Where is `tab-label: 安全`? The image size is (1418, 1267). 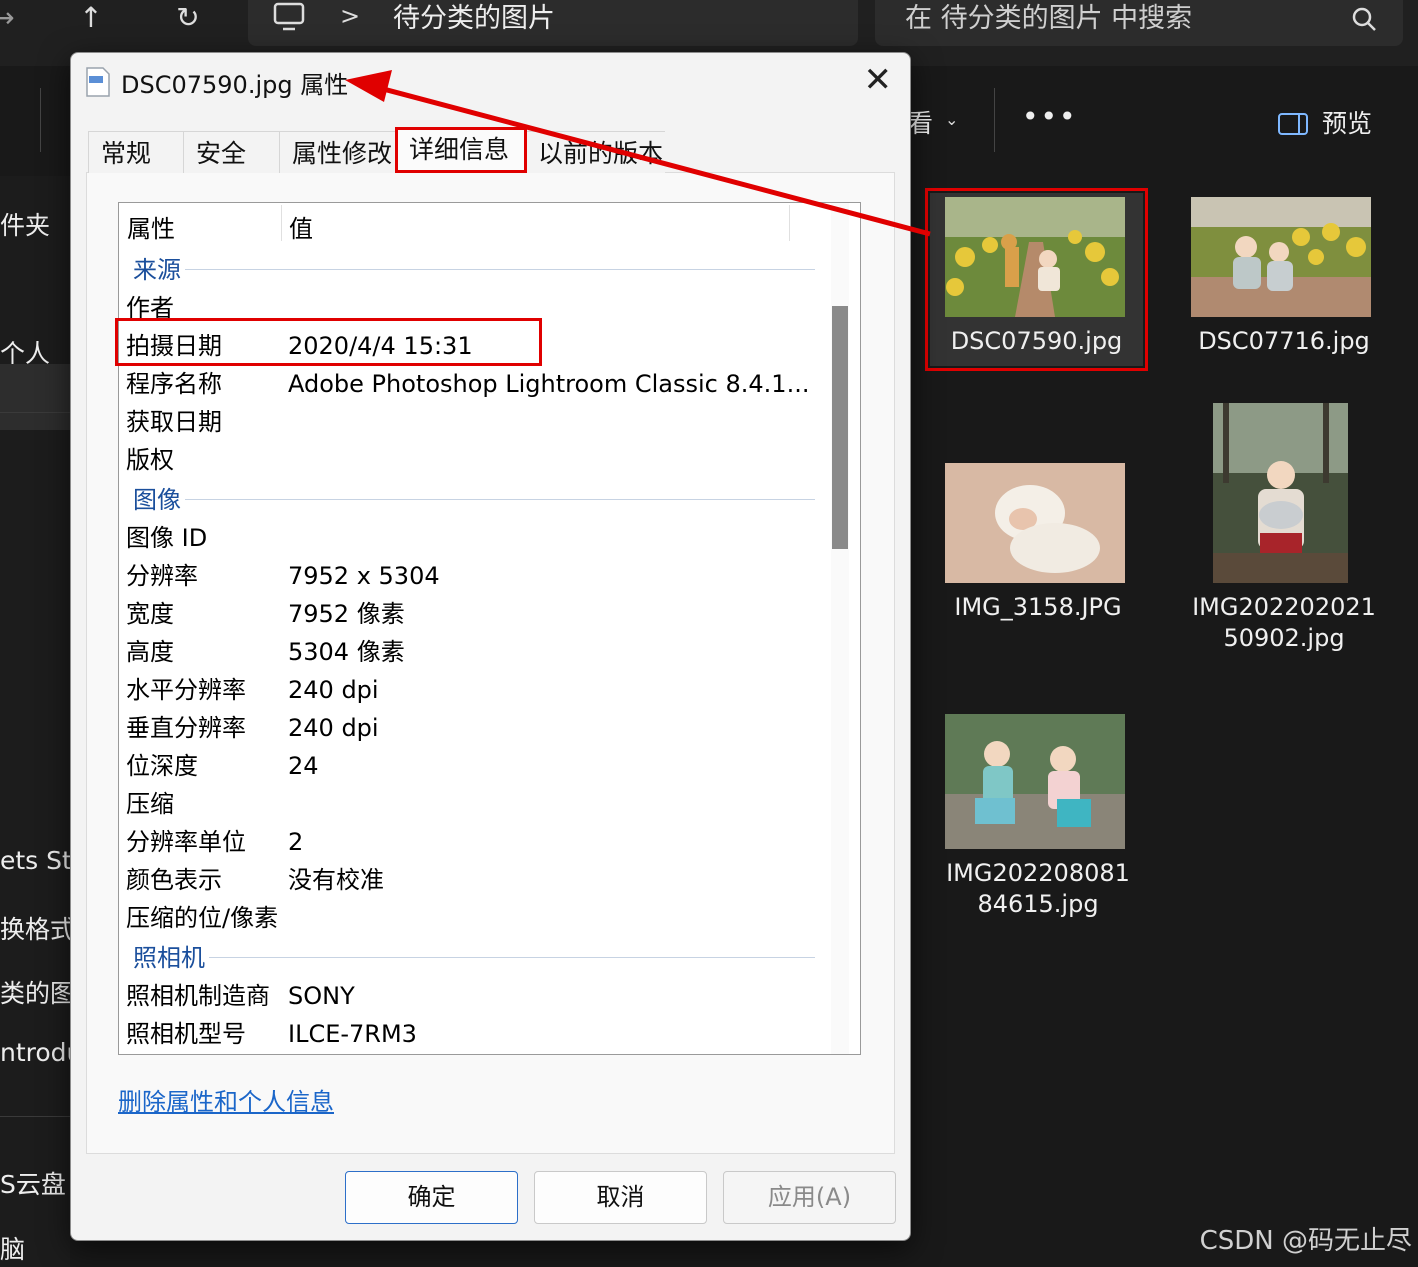
tab-label: 安全 is located at coordinates (221, 153).